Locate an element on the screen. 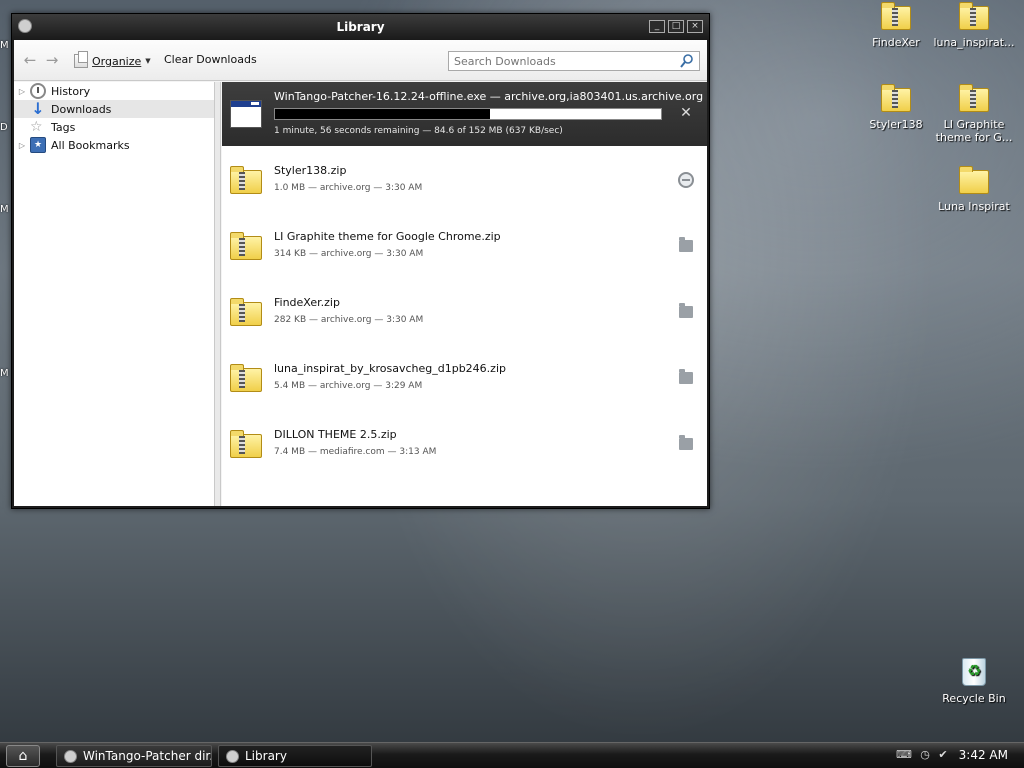  pane-splitter is located at coordinates (218, 294).